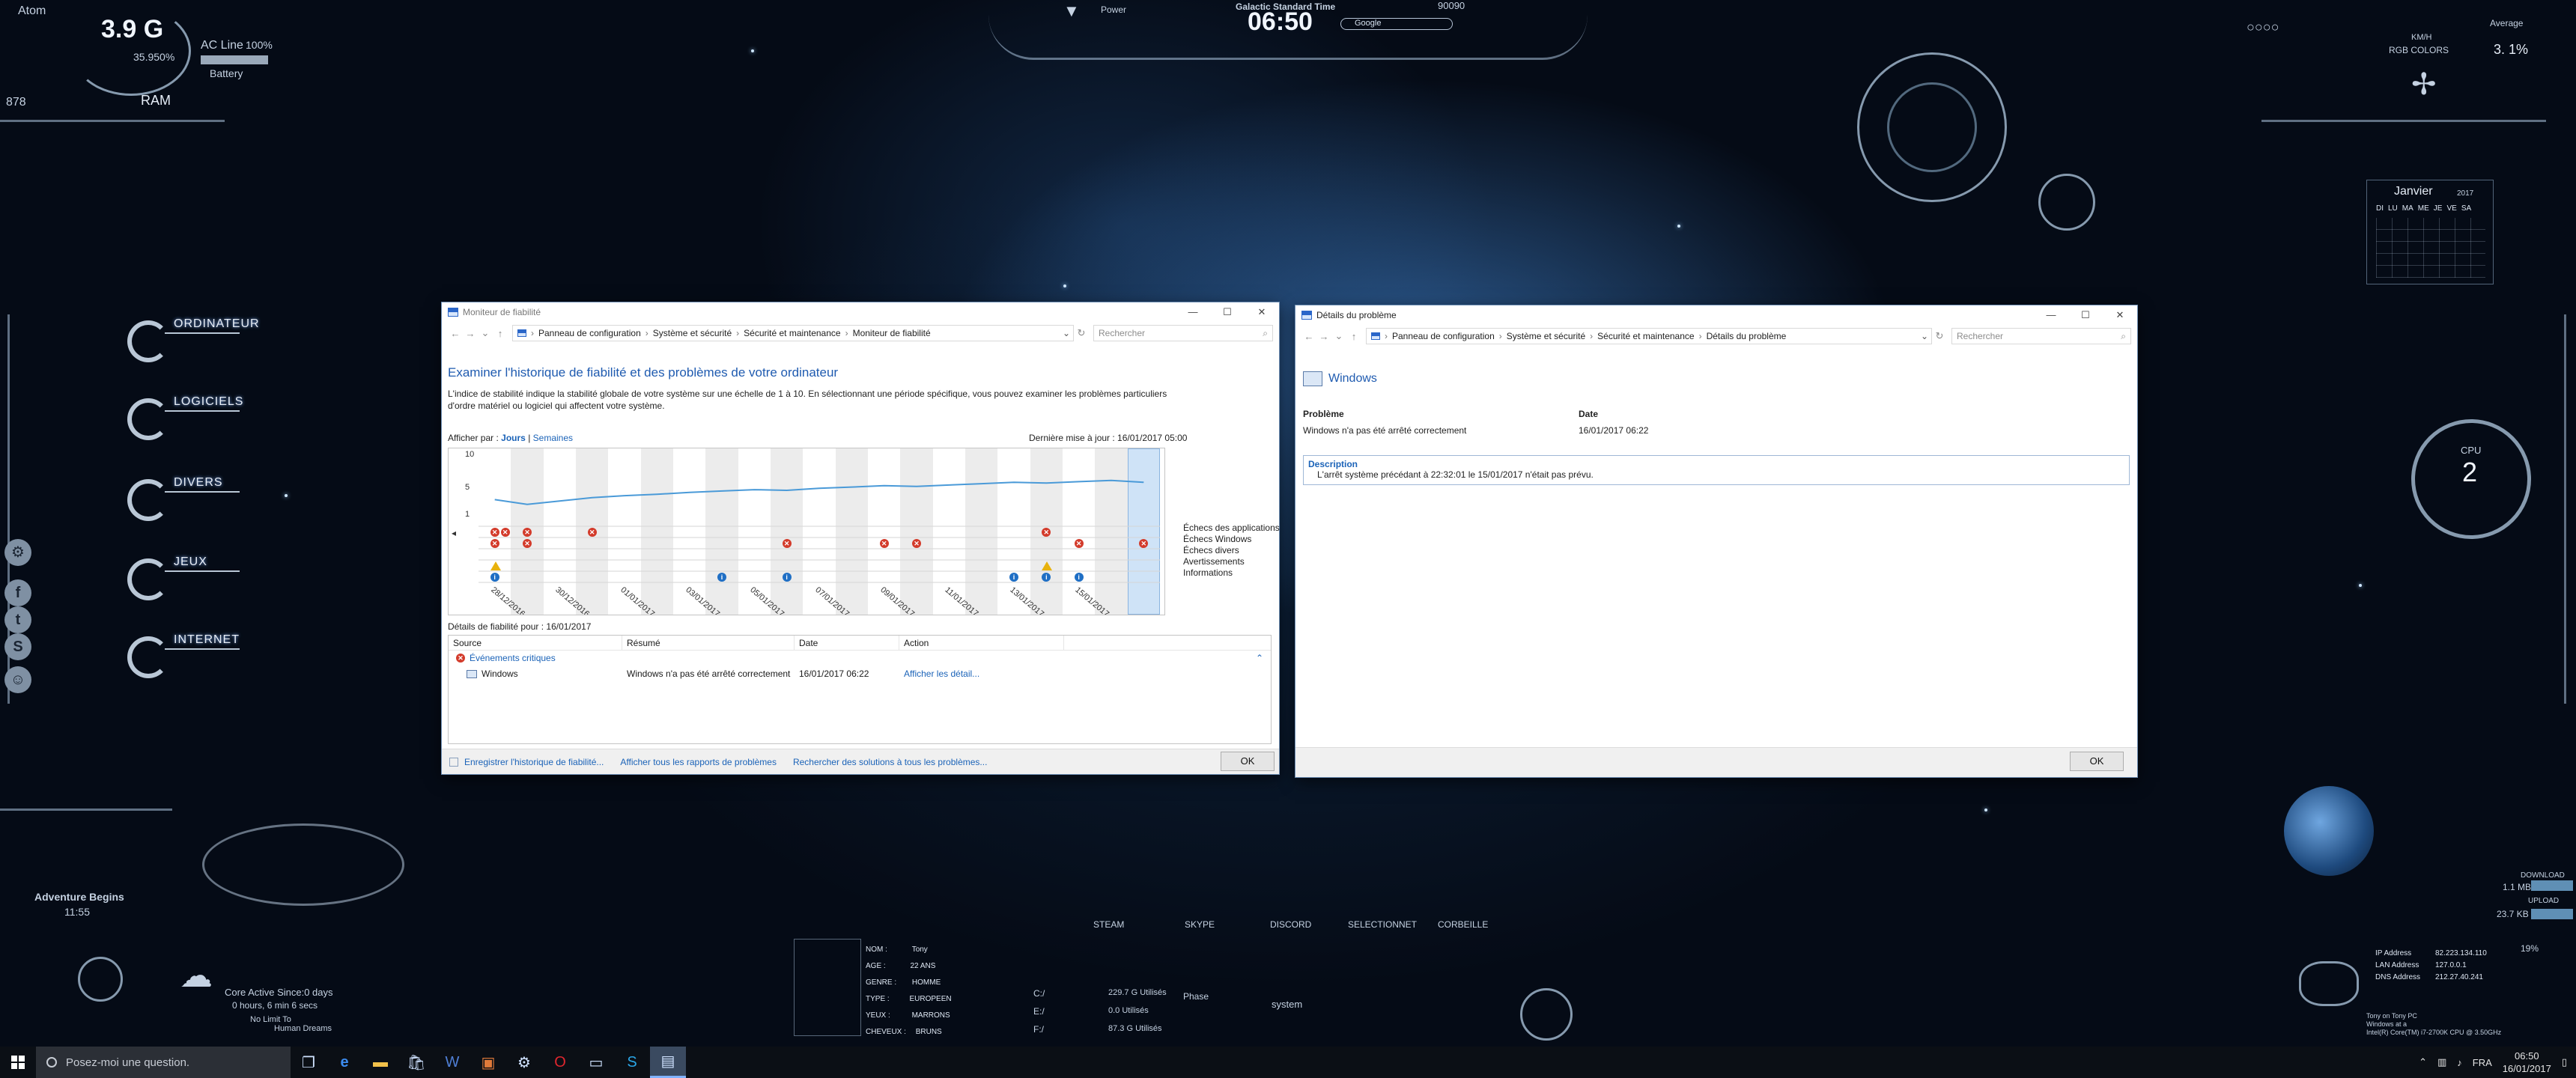 This screenshot has width=2576, height=1078. What do you see at coordinates (380, 1062) in the screenshot?
I see `explorer-icon: ▬` at bounding box center [380, 1062].